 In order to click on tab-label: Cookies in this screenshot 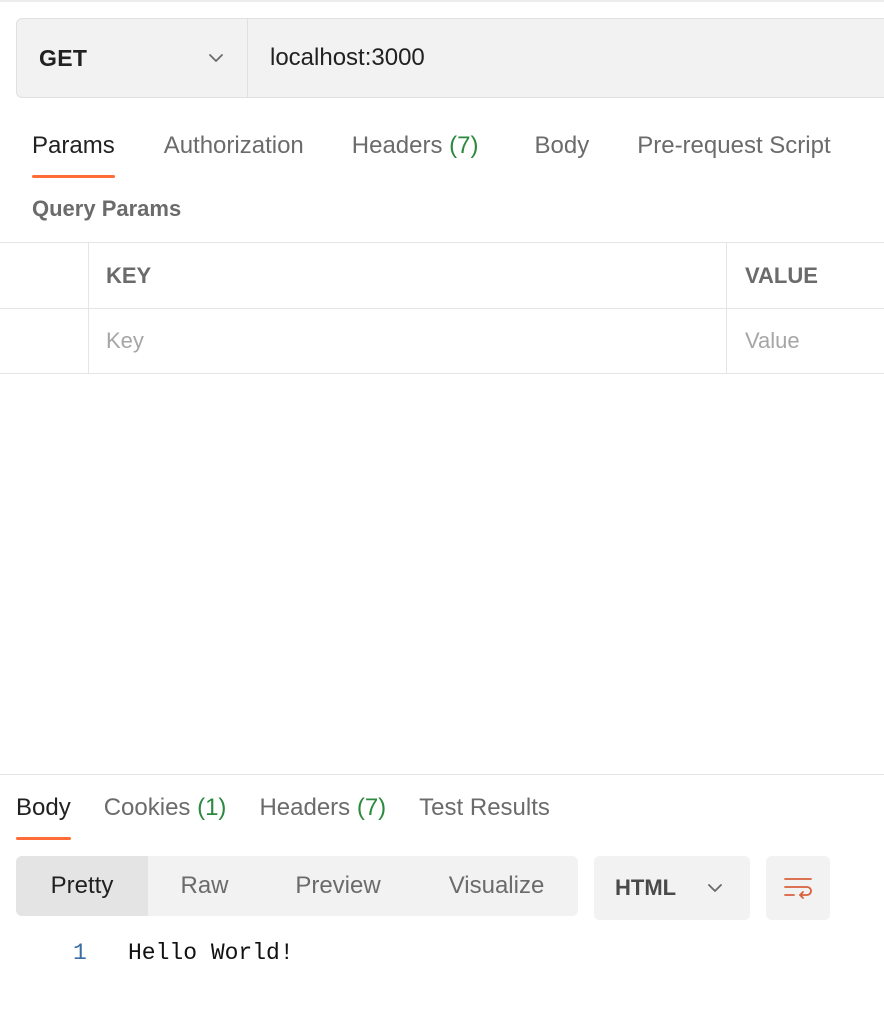, I will do `click(147, 807)`.